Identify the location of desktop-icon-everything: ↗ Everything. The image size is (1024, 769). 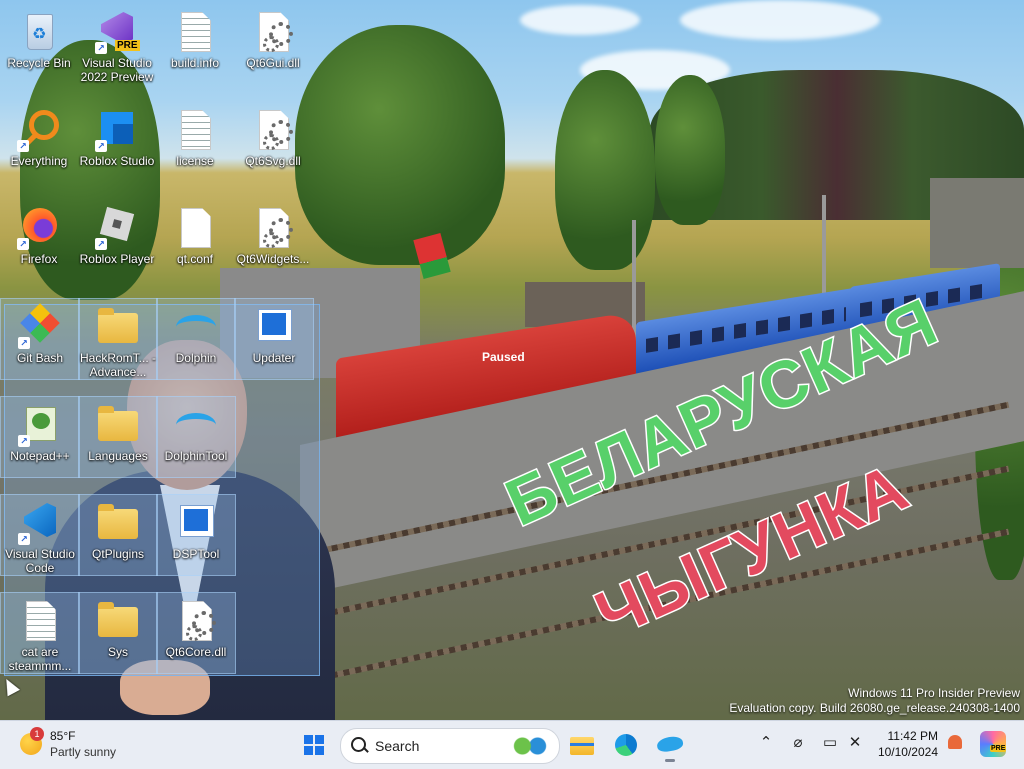
(39, 142).